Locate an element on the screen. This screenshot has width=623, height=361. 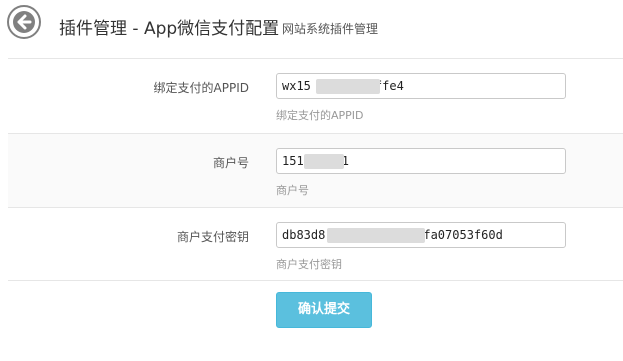
key-value-prefix: db83d8 is located at coordinates (304, 235).